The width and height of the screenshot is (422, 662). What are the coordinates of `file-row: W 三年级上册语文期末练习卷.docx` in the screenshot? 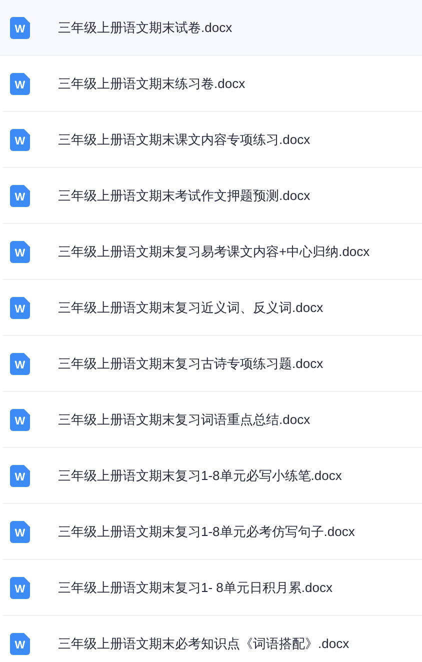 It's located at (212, 84).